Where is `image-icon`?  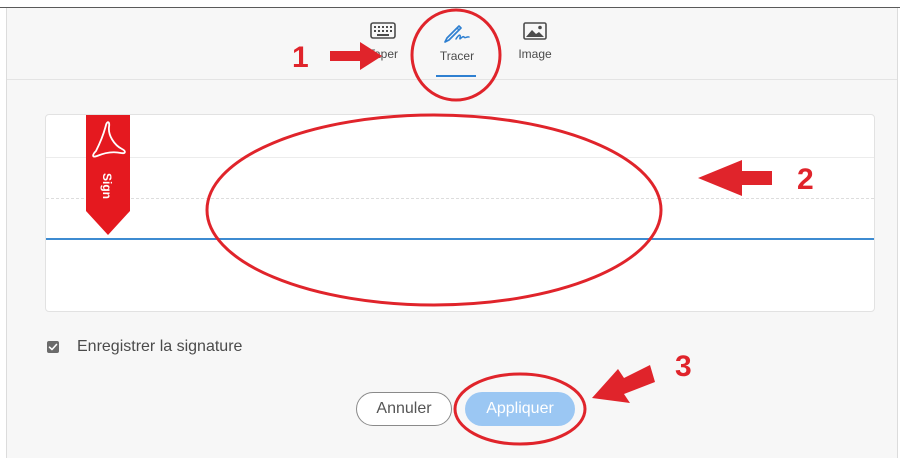
image-icon is located at coordinates (535, 31).